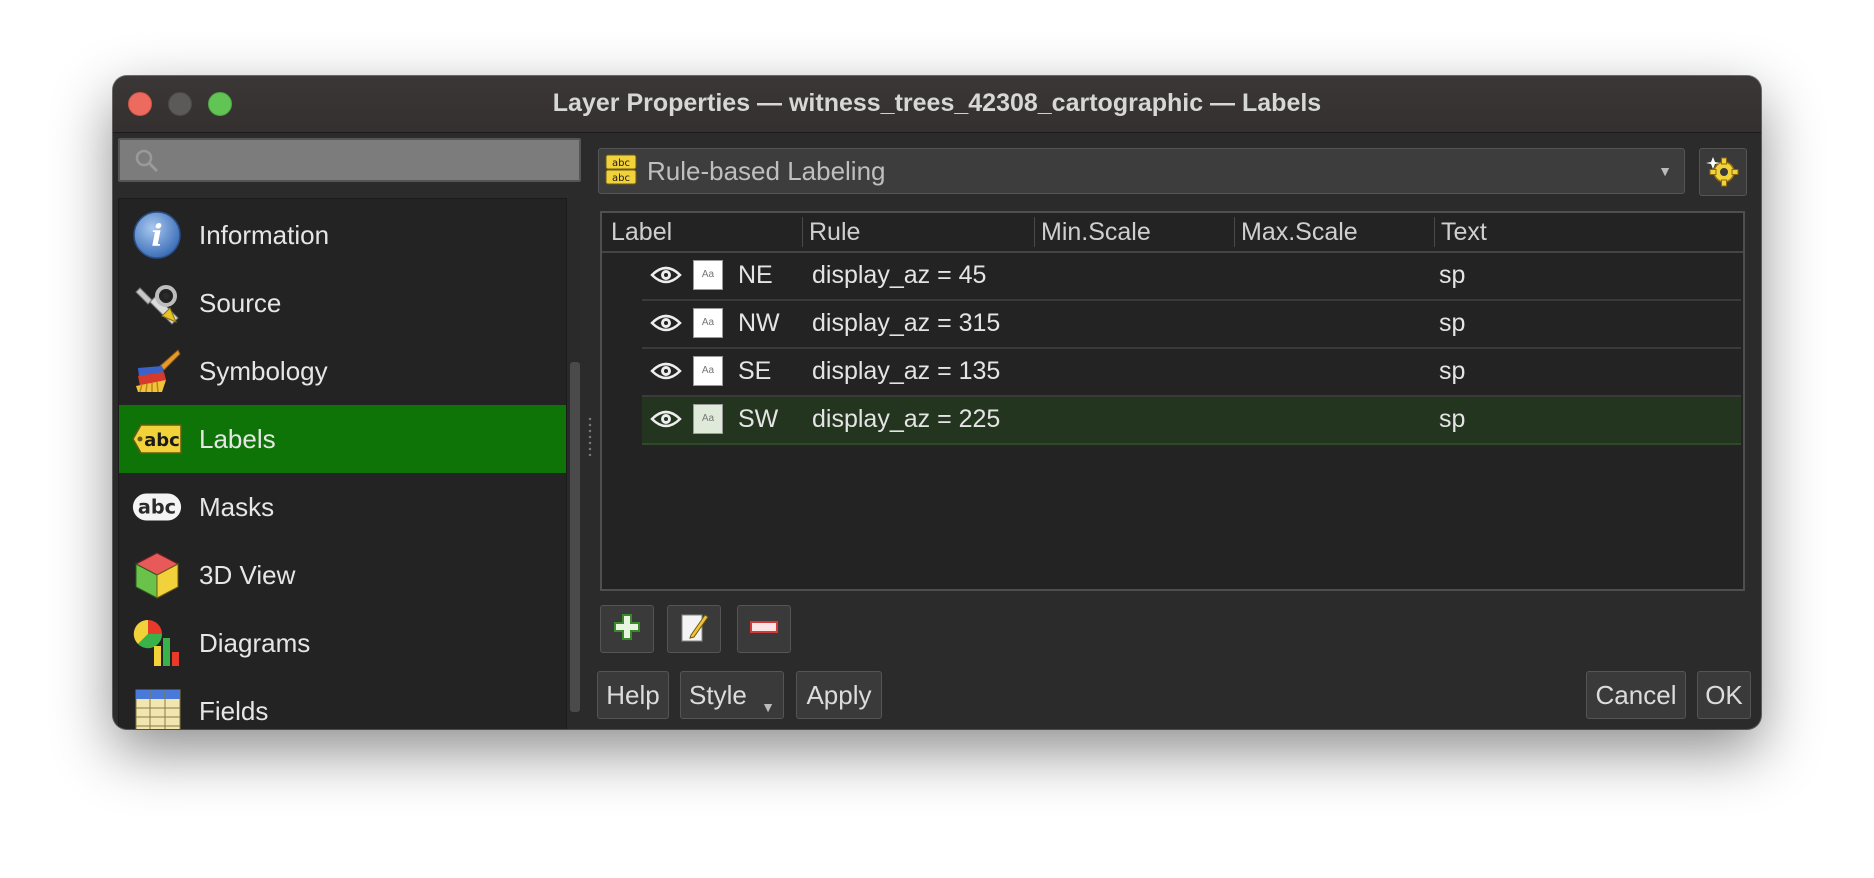  I want to click on labeling-mode-select: abc abc Rule-based Labeling ▼, so click(1141, 171).